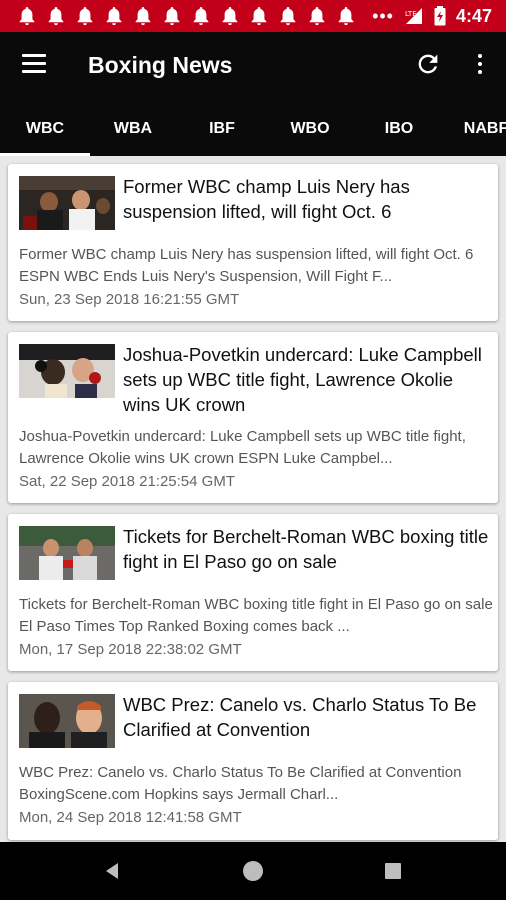  I want to click on home-icon, so click(253, 871).